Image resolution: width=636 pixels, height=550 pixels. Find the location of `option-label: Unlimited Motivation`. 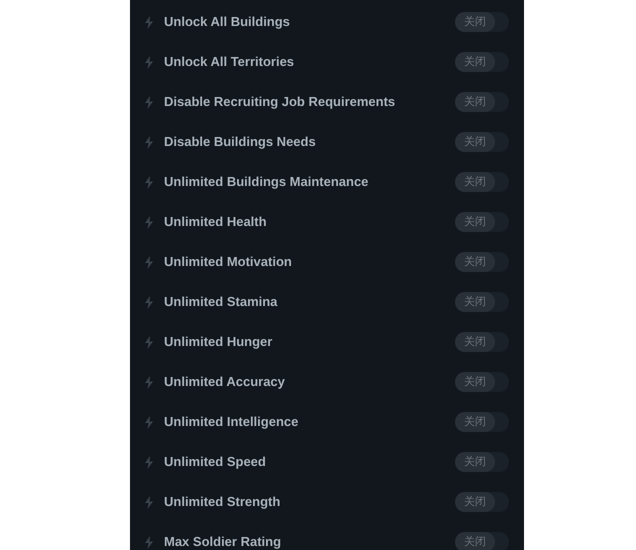

option-label: Unlimited Motivation is located at coordinates (228, 262).